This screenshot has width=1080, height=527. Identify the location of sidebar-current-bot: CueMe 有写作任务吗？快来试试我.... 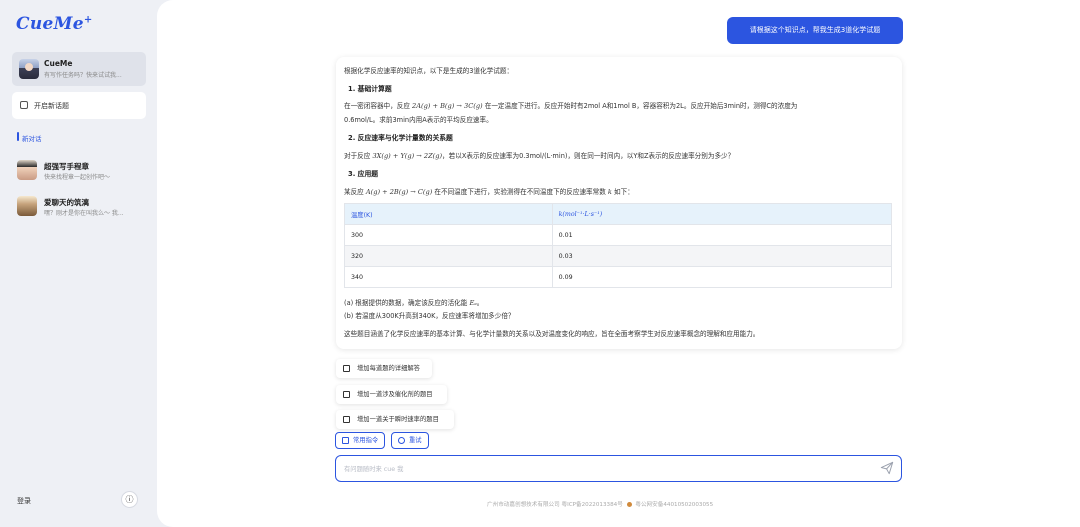
(79, 69).